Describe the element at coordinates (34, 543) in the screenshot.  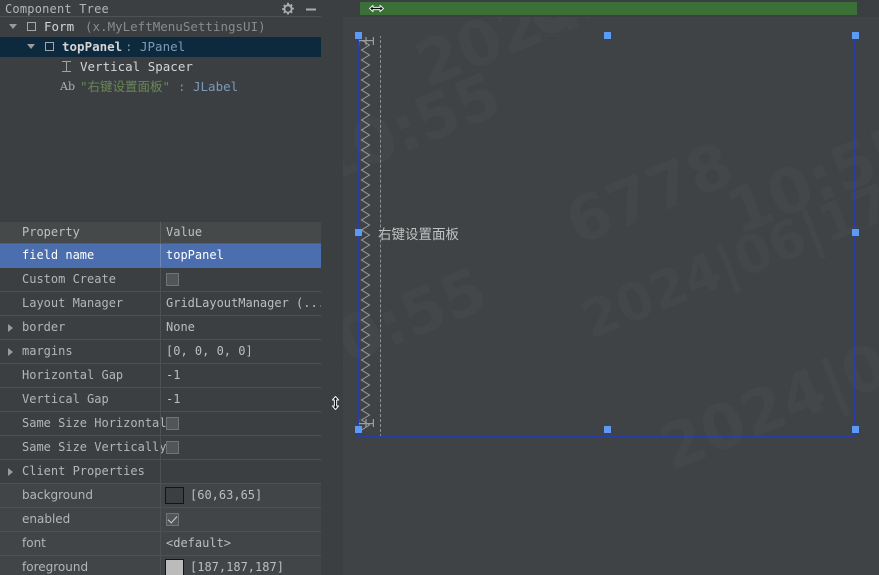
I see `property-name: font` at that location.